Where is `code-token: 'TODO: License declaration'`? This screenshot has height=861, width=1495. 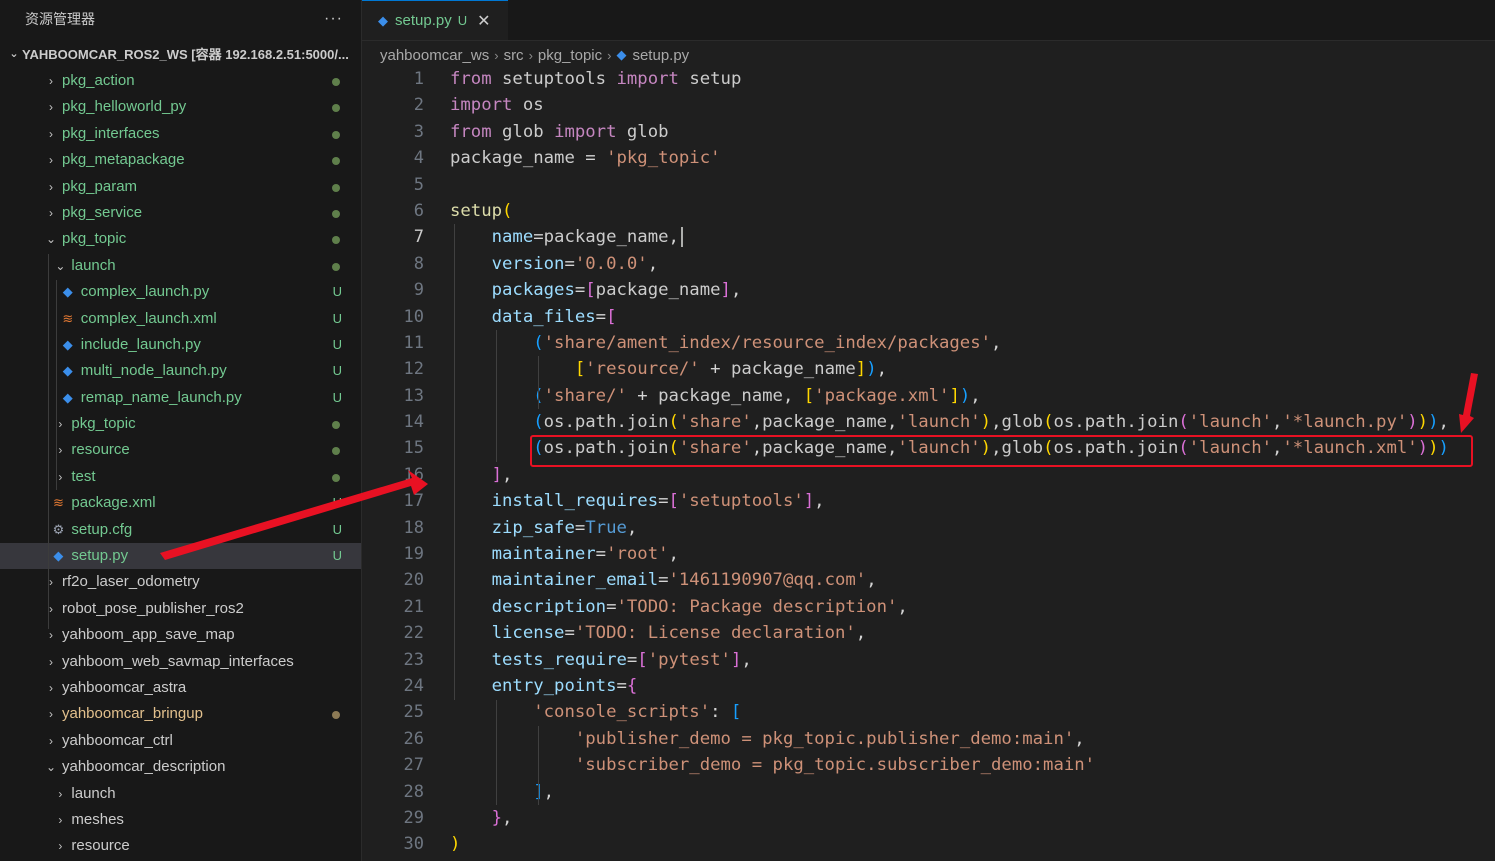 code-token: 'TODO: License declaration' is located at coordinates (715, 633).